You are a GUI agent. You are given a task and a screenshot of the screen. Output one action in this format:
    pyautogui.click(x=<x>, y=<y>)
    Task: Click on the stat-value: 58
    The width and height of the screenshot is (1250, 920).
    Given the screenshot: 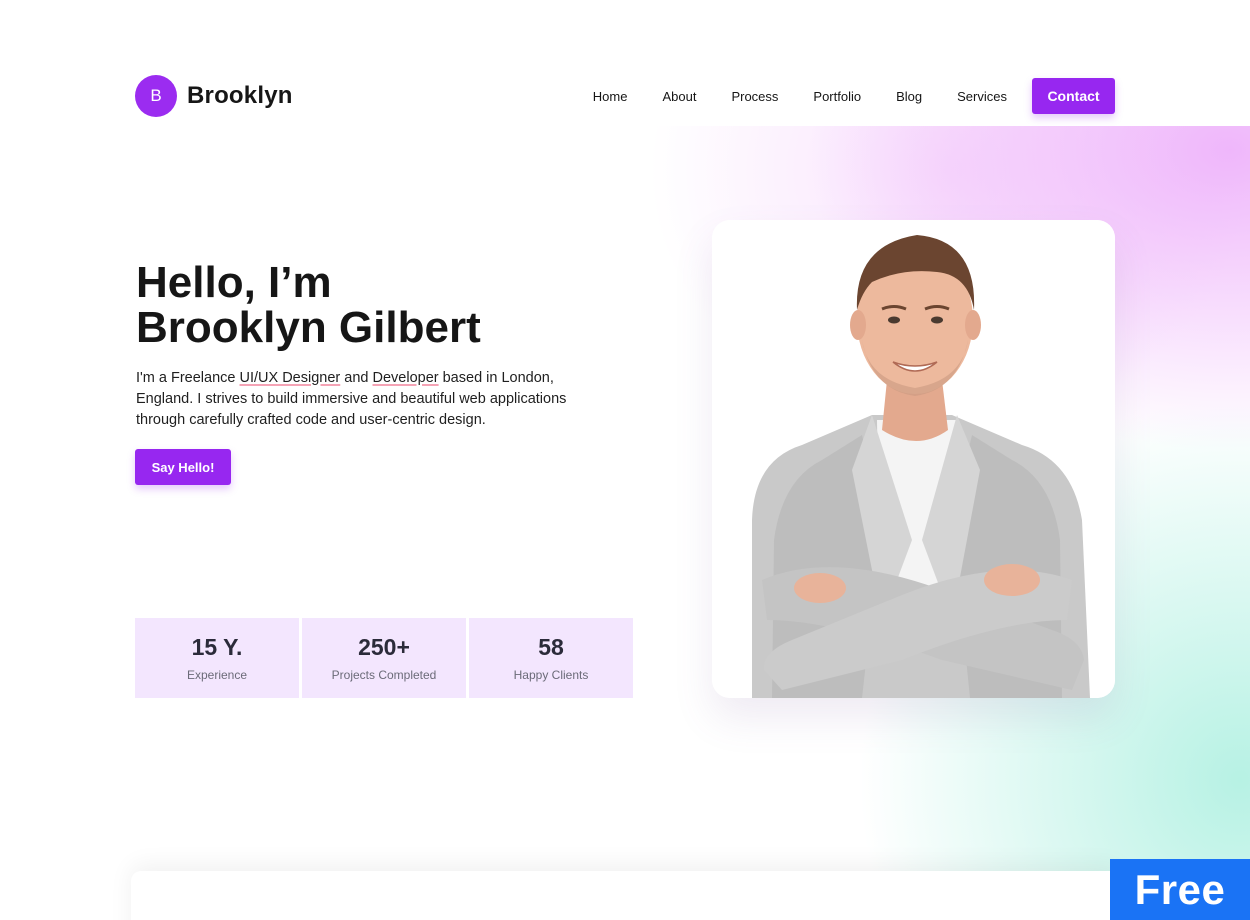 What is the action you would take?
    pyautogui.click(x=551, y=647)
    